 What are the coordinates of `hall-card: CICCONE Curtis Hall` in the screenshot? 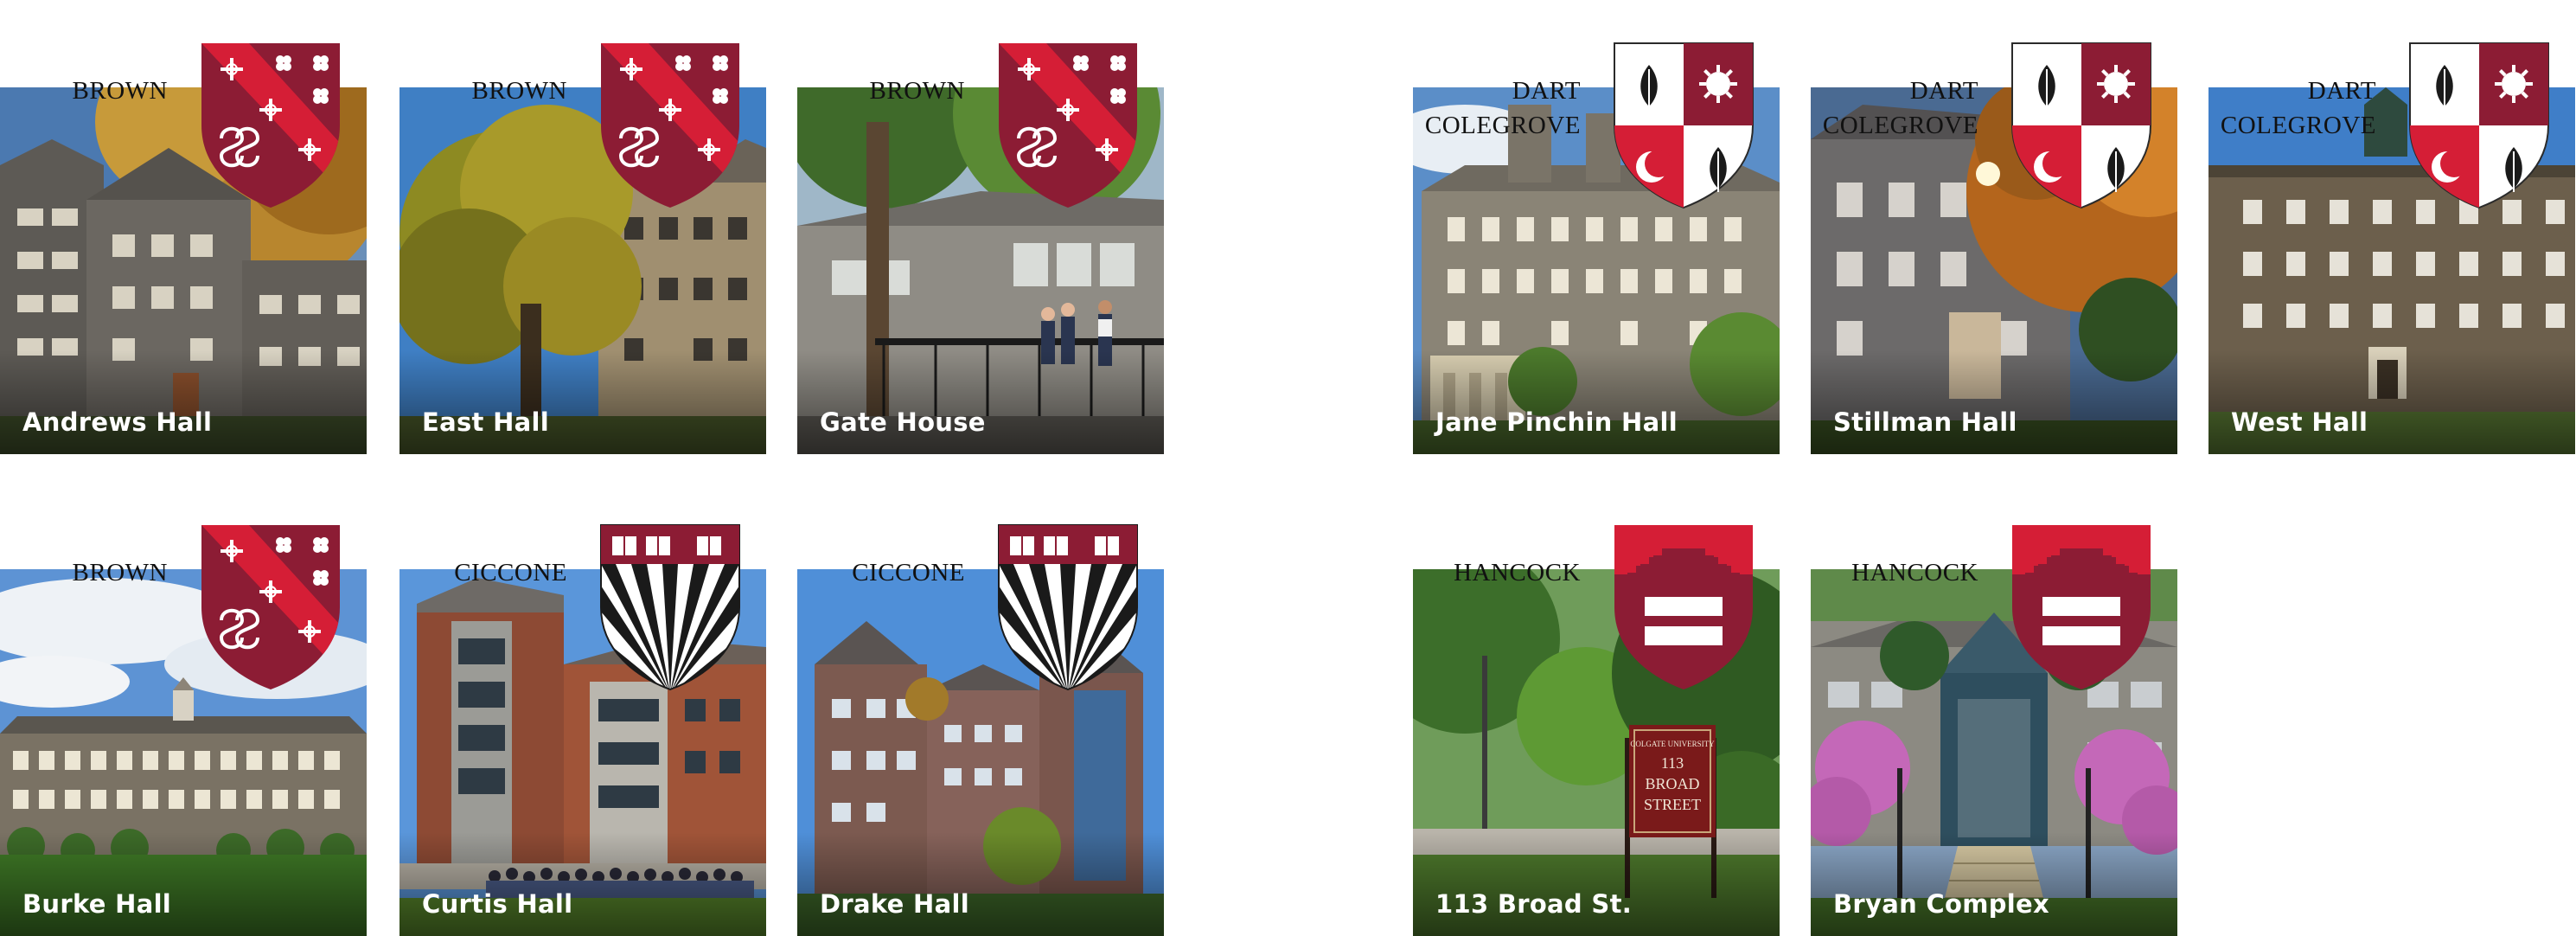 It's located at (583, 752).